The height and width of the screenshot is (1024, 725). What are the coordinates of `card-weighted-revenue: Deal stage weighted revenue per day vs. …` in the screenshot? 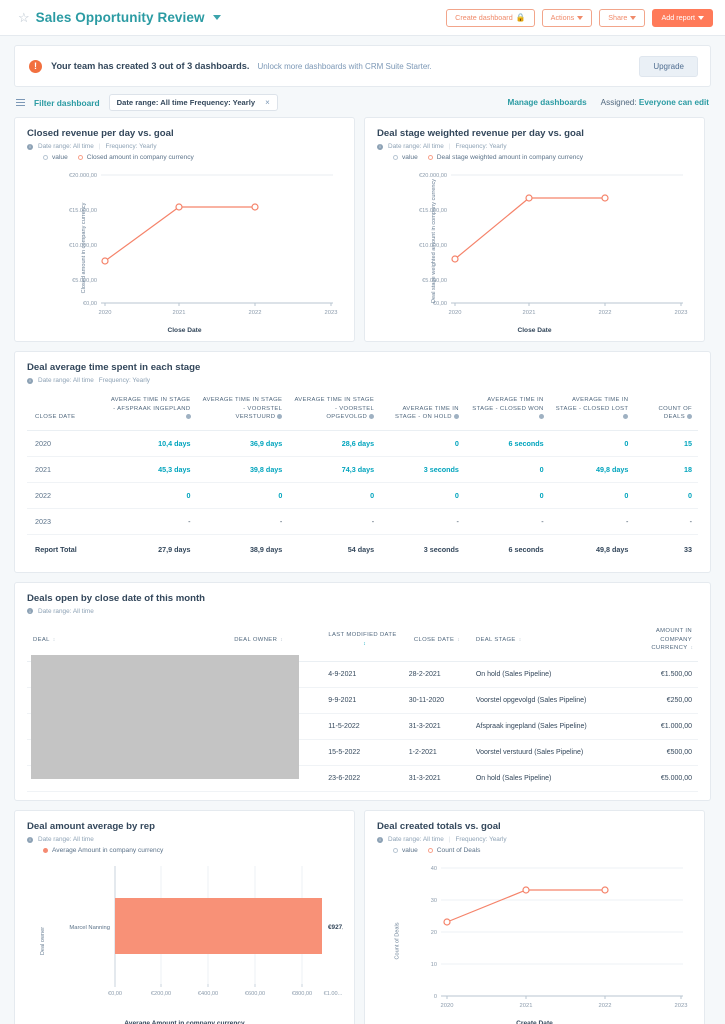 It's located at (534, 229).